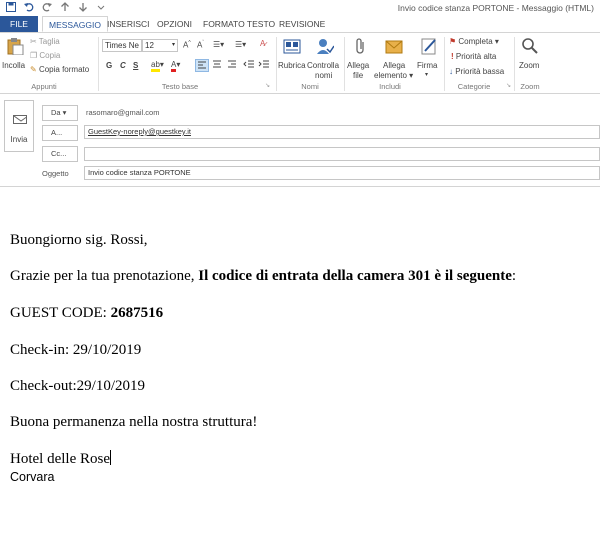 The width and height of the screenshot is (600, 560). I want to click on align-left-icon, so click(202, 65).